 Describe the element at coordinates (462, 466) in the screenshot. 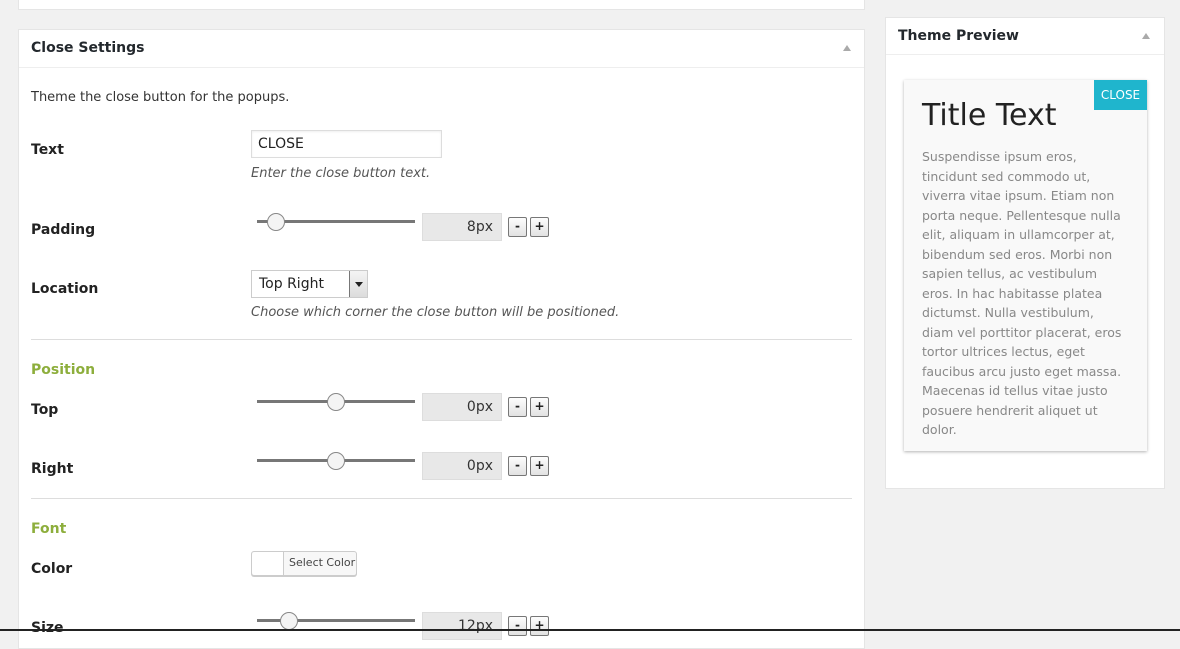

I see `right-value: 0px` at that location.